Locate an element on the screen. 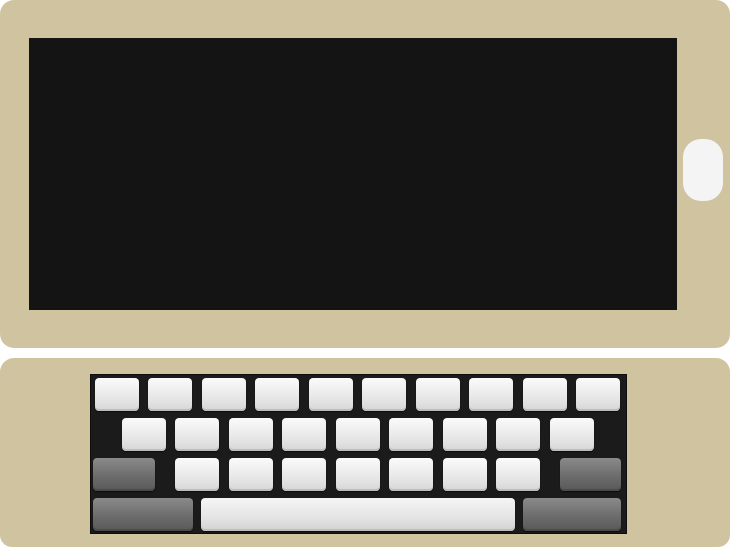 The image size is (730, 547). home-button is located at coordinates (703, 170).